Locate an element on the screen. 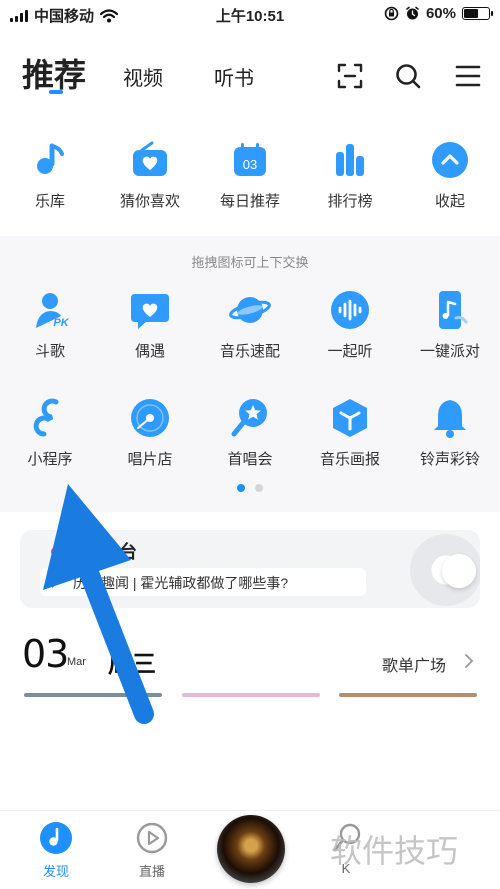  status-bar: 中国移动 上午10:51 60% is located at coordinates (250, 15).